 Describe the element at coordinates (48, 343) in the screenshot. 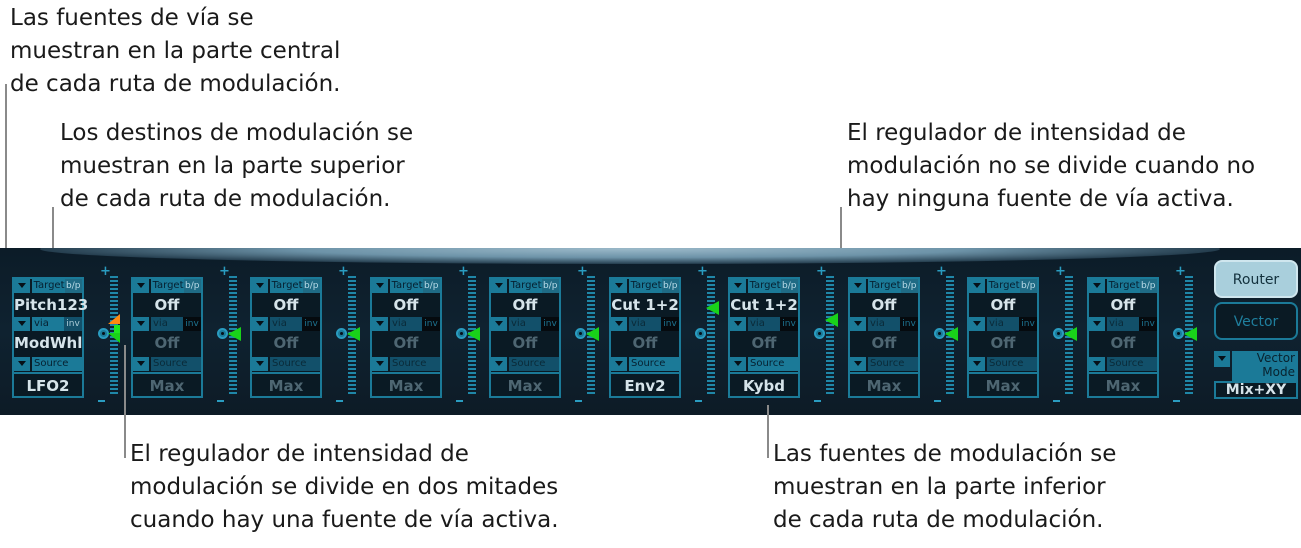

I see `via-value: ModWhl` at that location.